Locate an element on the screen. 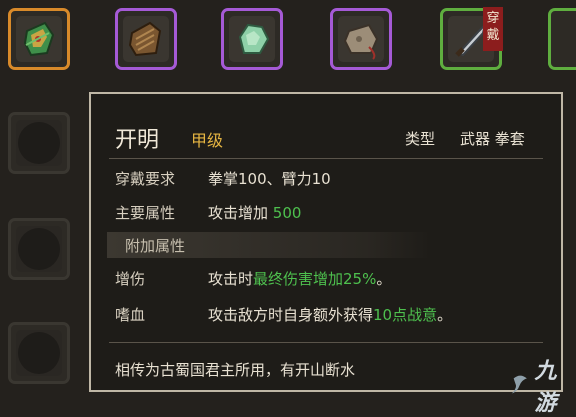 The width and height of the screenshot is (576, 417). bonus-2-prefix: 攻击敌方时自身额外获得 is located at coordinates (291, 315).